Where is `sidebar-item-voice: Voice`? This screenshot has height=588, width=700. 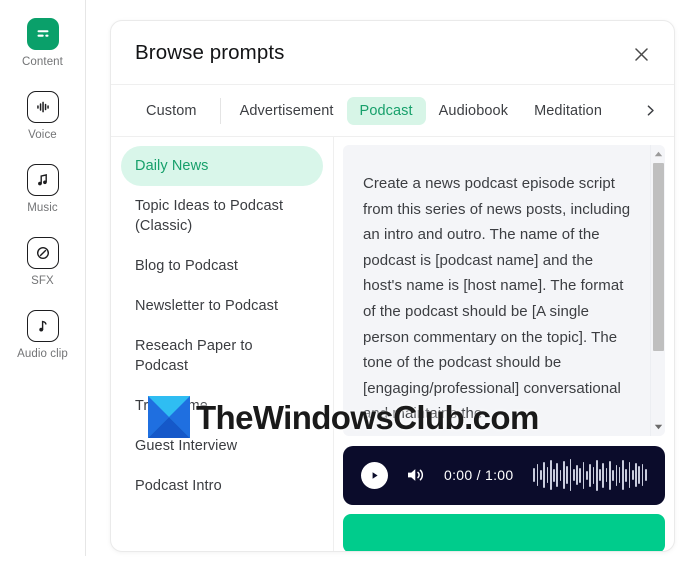 sidebar-item-voice: Voice is located at coordinates (42, 116).